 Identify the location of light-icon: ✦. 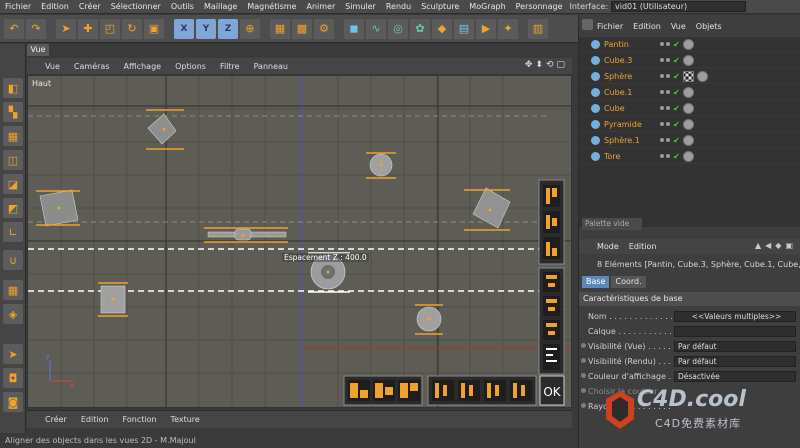
(508, 28).